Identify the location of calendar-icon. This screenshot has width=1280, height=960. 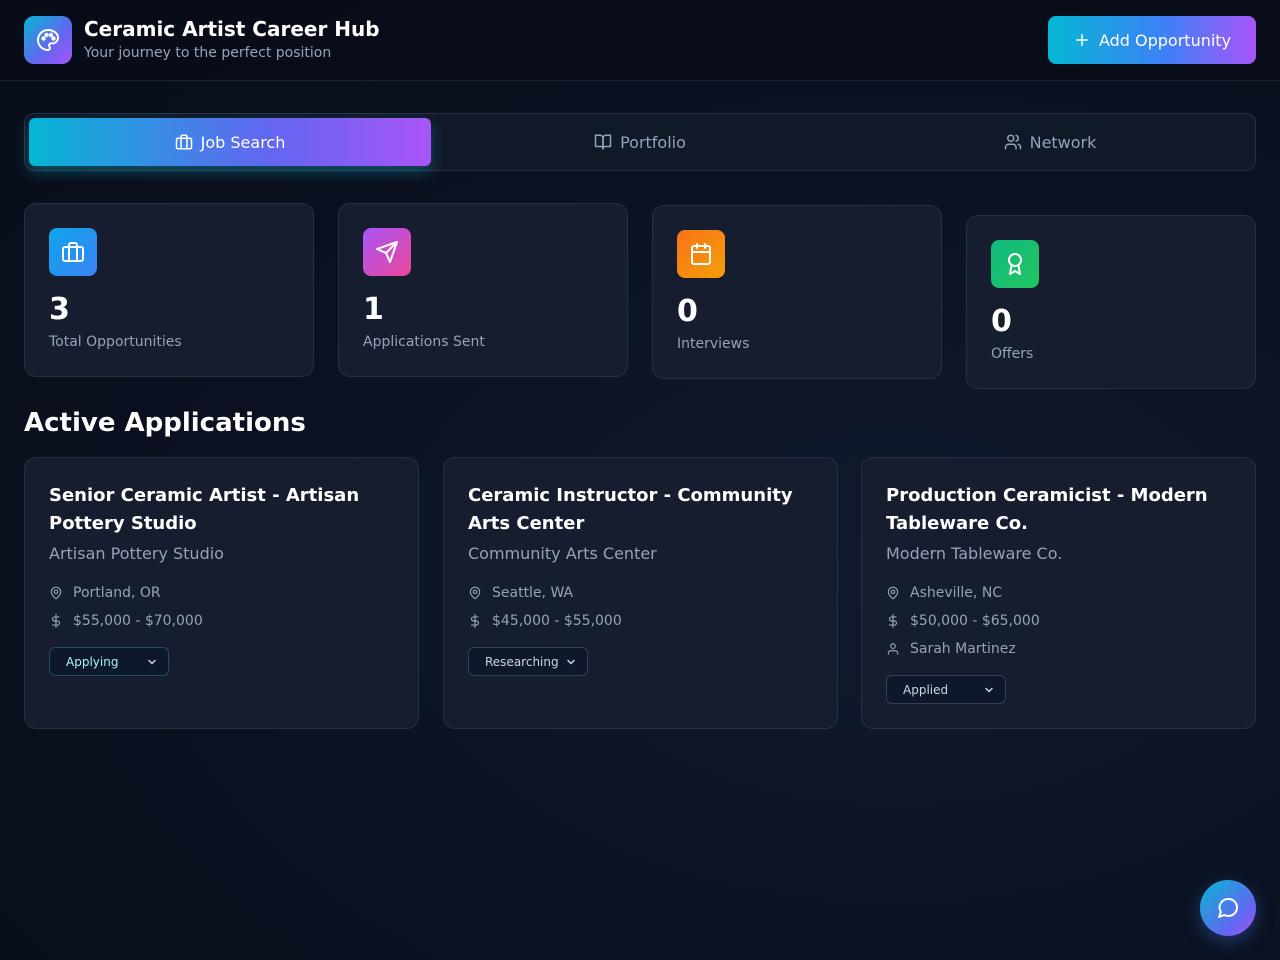
(701, 254).